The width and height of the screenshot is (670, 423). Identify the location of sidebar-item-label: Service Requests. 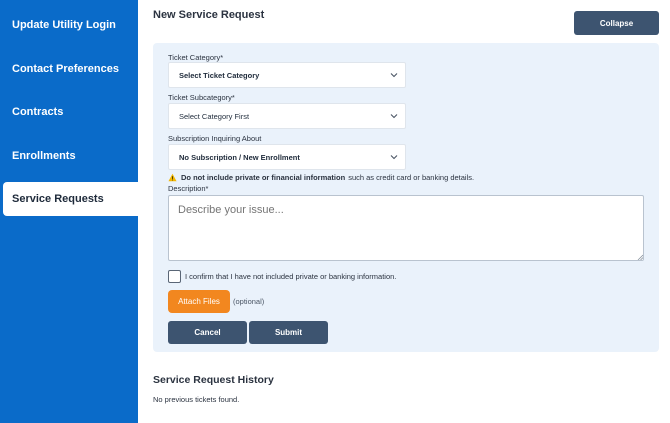
(58, 199).